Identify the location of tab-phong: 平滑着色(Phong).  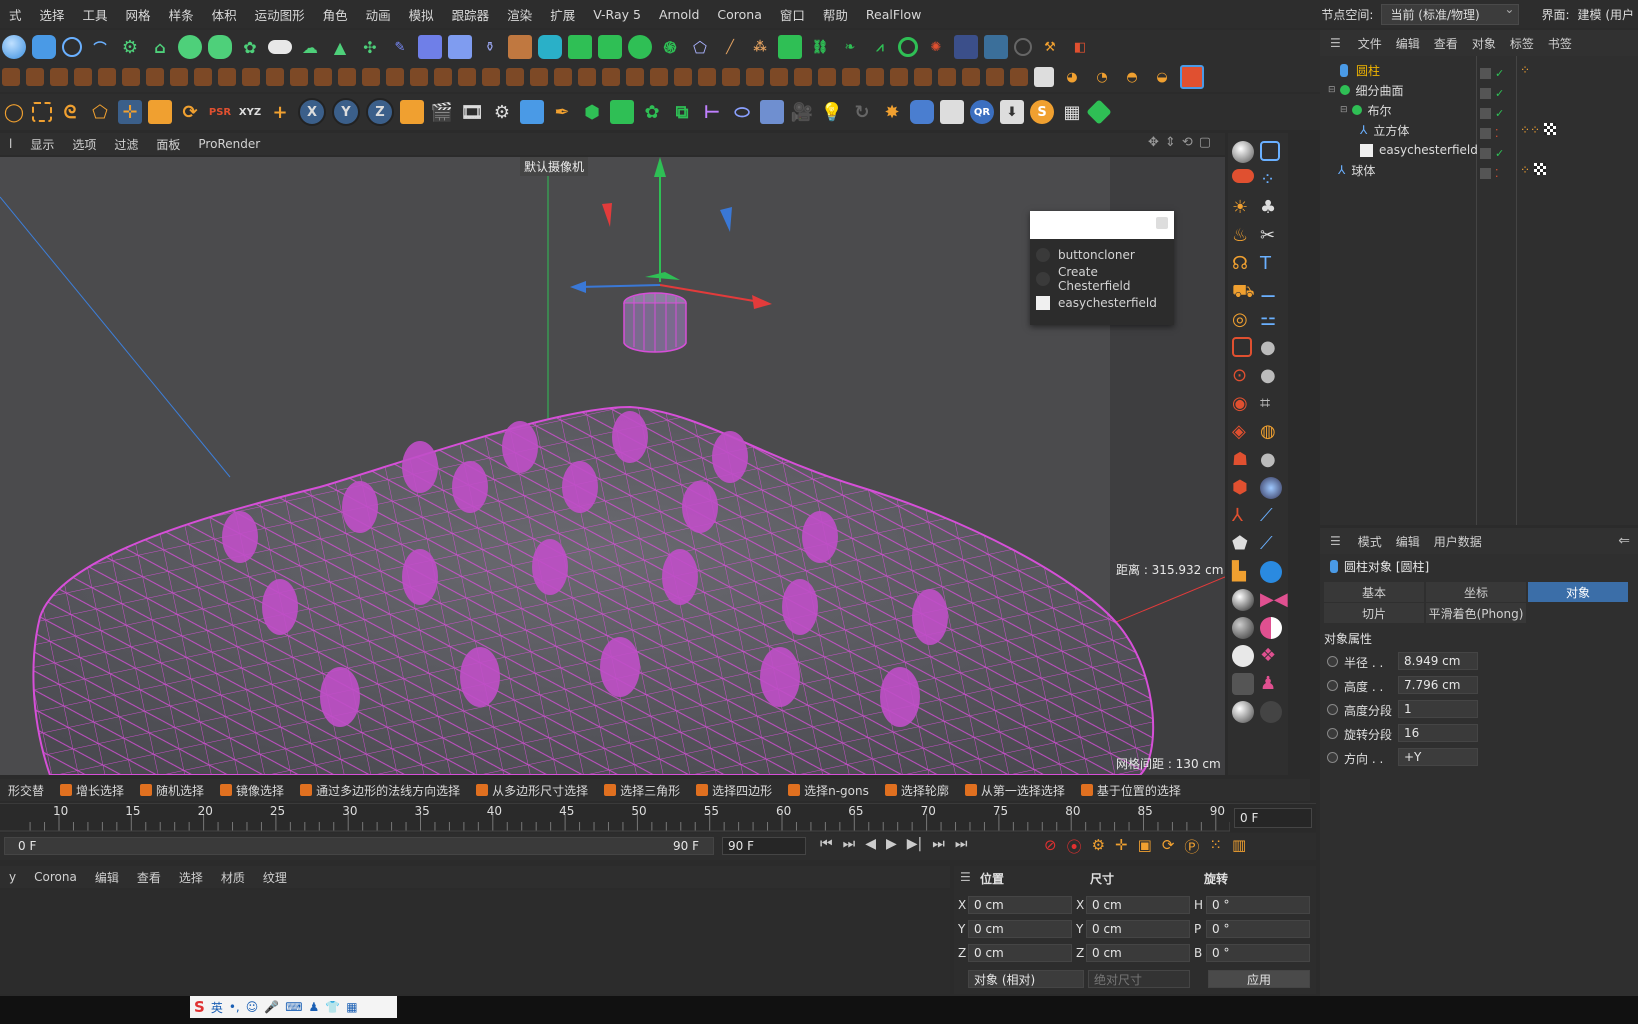
(1476, 613).